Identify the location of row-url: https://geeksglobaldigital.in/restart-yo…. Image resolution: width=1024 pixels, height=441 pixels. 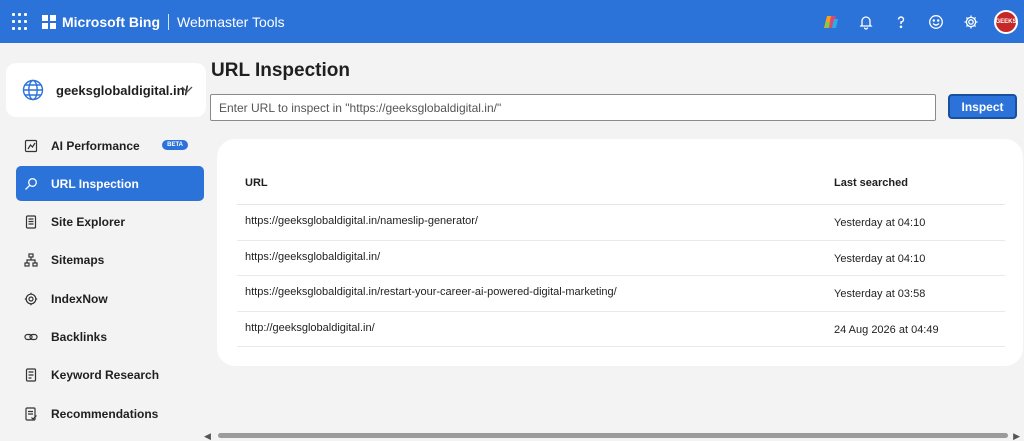
(431, 292).